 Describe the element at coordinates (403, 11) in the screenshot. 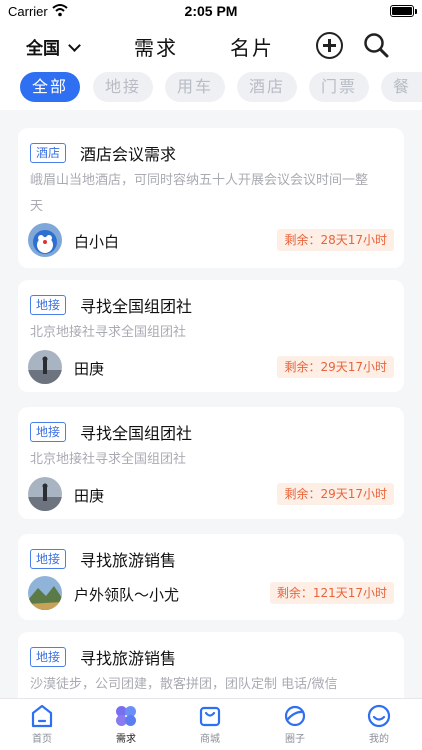

I see `battery-icon` at that location.